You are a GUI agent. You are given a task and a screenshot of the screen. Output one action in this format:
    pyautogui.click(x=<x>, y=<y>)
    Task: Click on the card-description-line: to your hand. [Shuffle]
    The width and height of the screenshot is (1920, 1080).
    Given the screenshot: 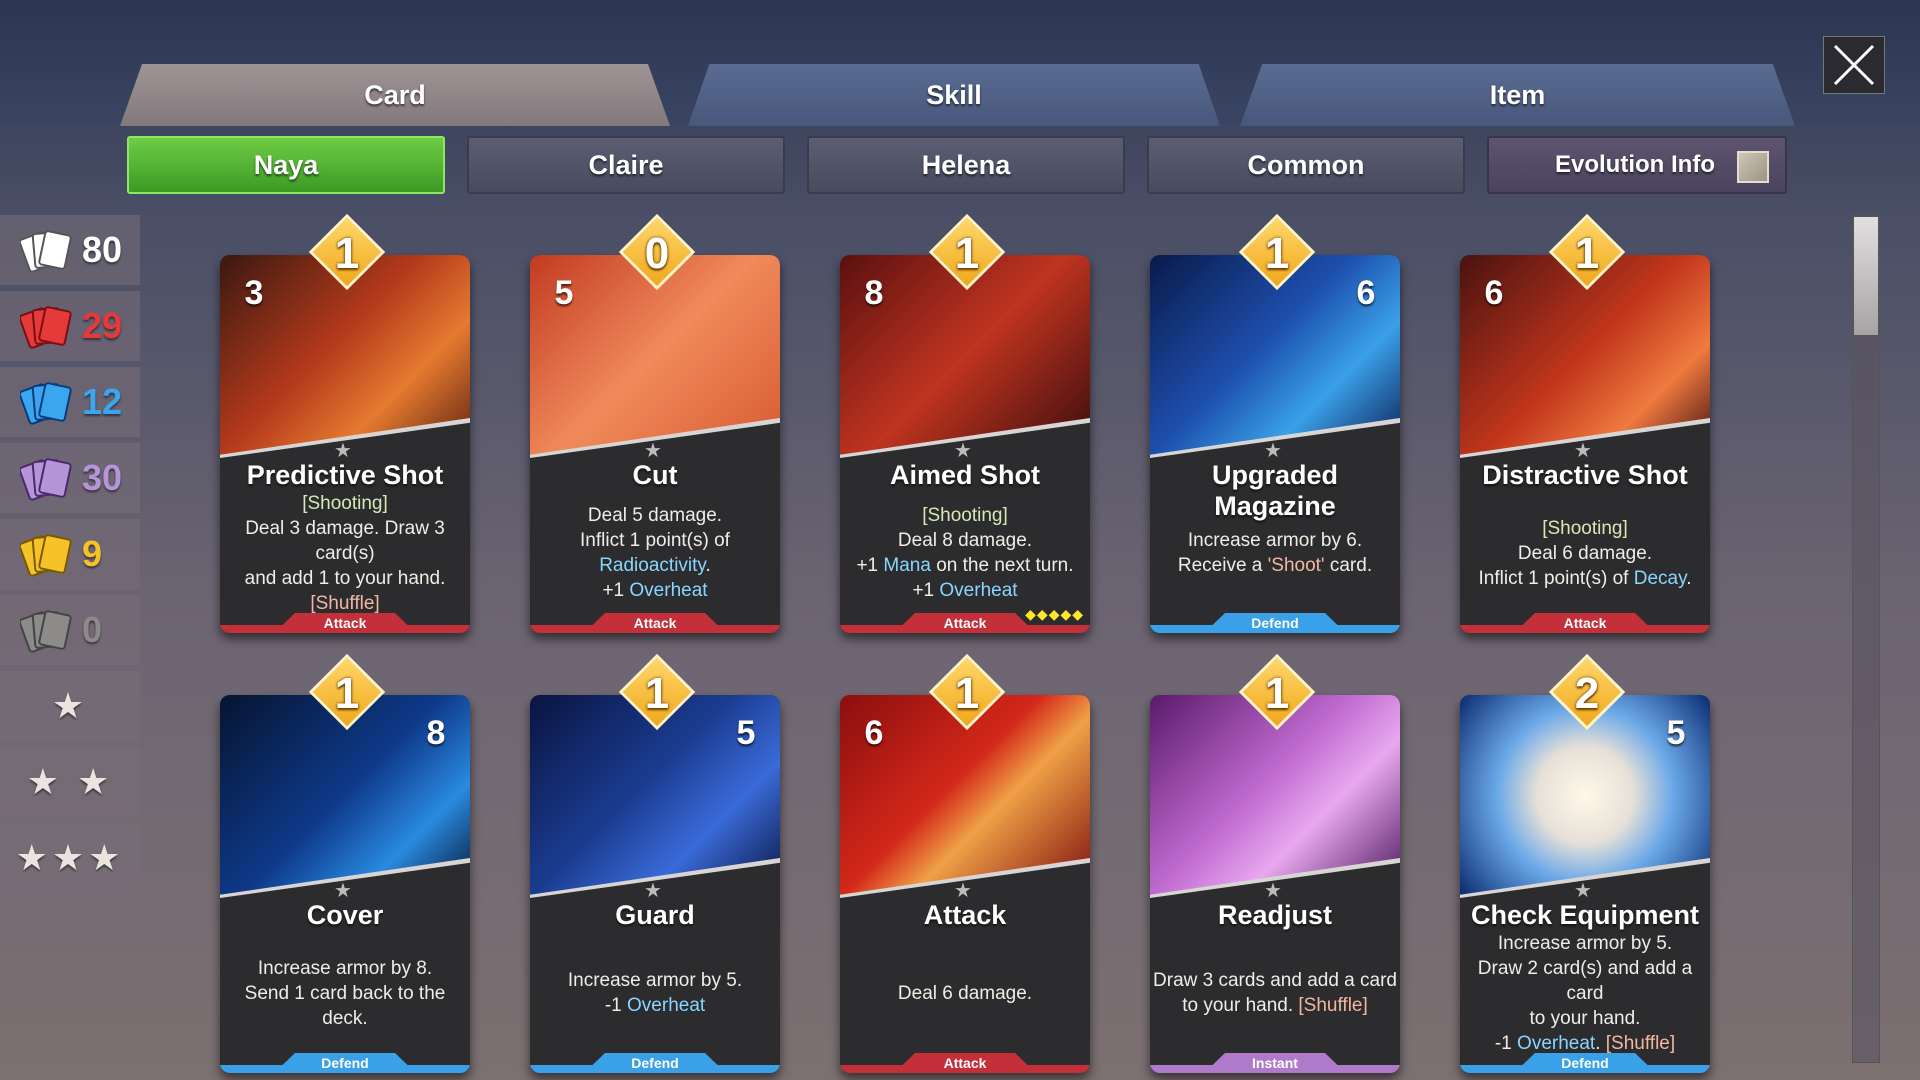 What is the action you would take?
    pyautogui.click(x=1275, y=1005)
    